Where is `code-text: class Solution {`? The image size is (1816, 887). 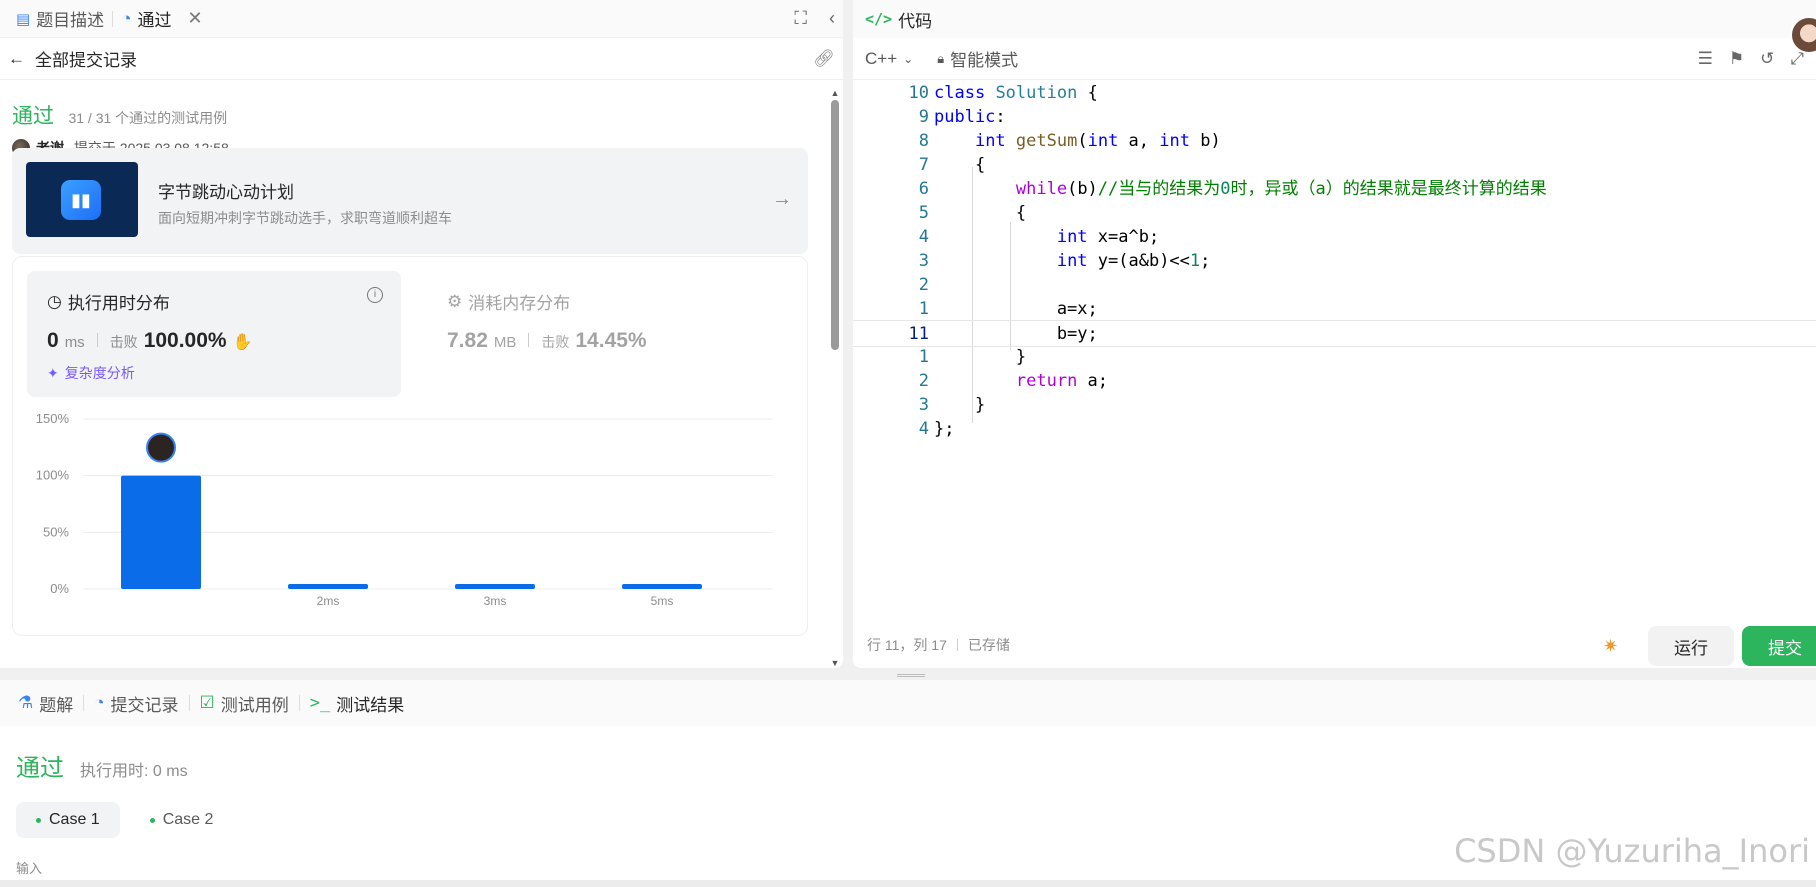 code-text: class Solution { is located at coordinates (1016, 93).